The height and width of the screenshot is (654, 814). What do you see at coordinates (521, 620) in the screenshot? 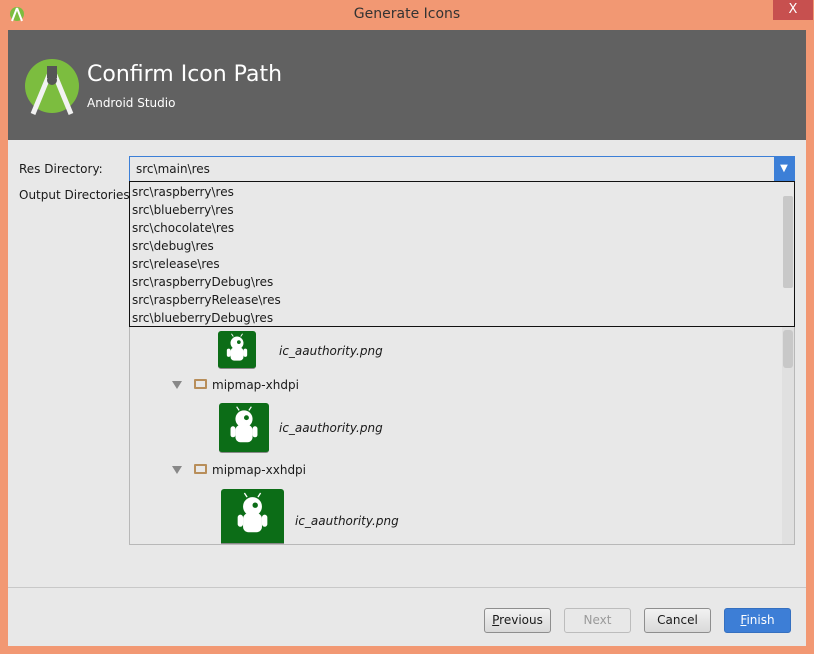
I see `button-label: revious` at bounding box center [521, 620].